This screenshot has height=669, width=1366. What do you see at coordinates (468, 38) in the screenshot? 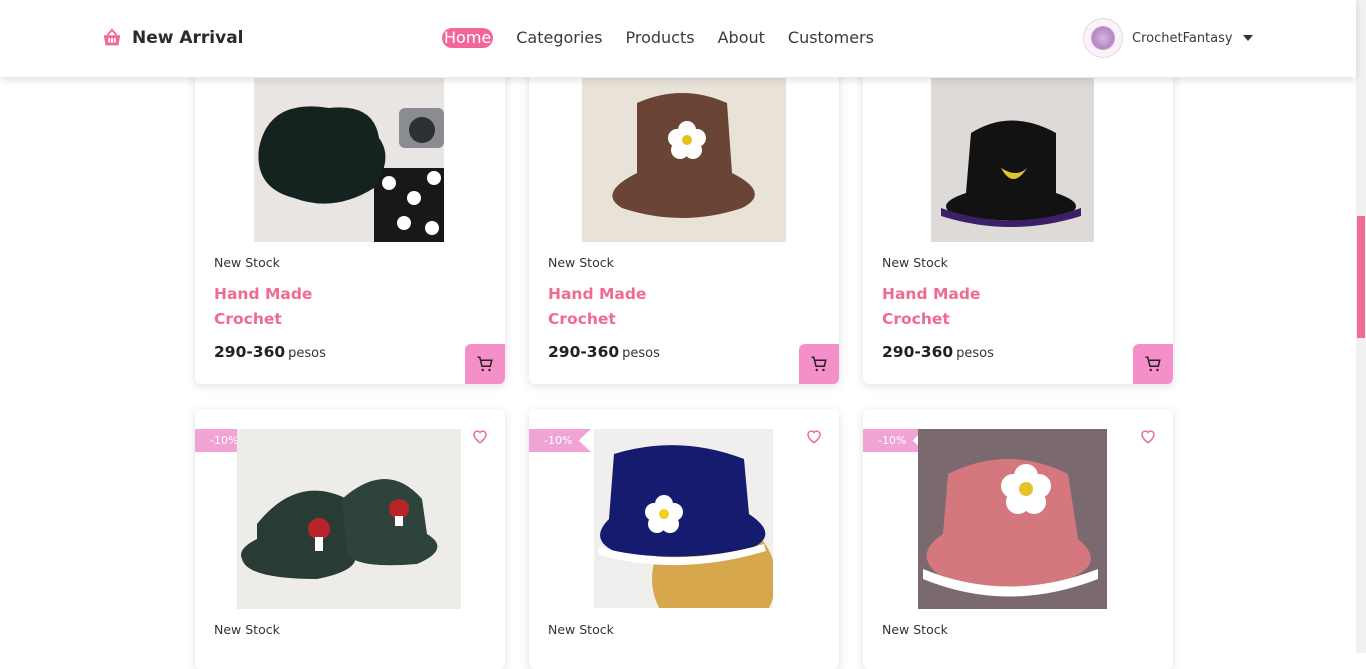
I see `nav-home: Home` at bounding box center [468, 38].